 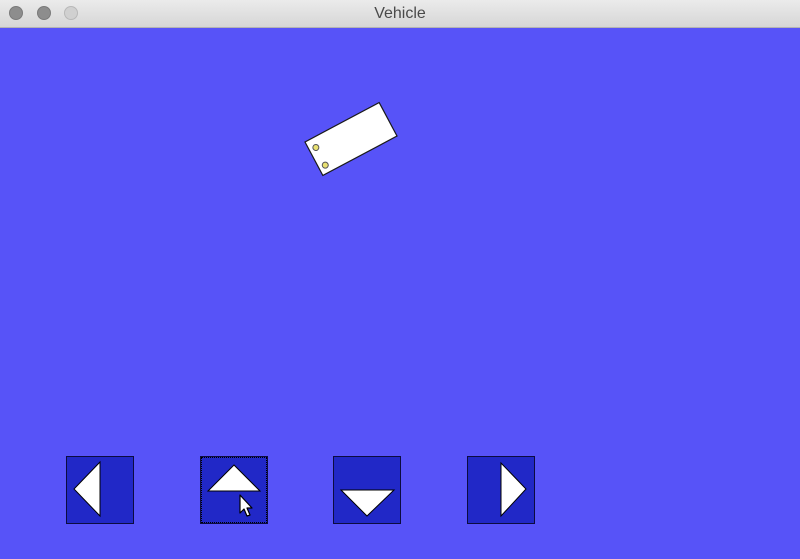 I want to click on triangle-right-icon, so click(x=513, y=489).